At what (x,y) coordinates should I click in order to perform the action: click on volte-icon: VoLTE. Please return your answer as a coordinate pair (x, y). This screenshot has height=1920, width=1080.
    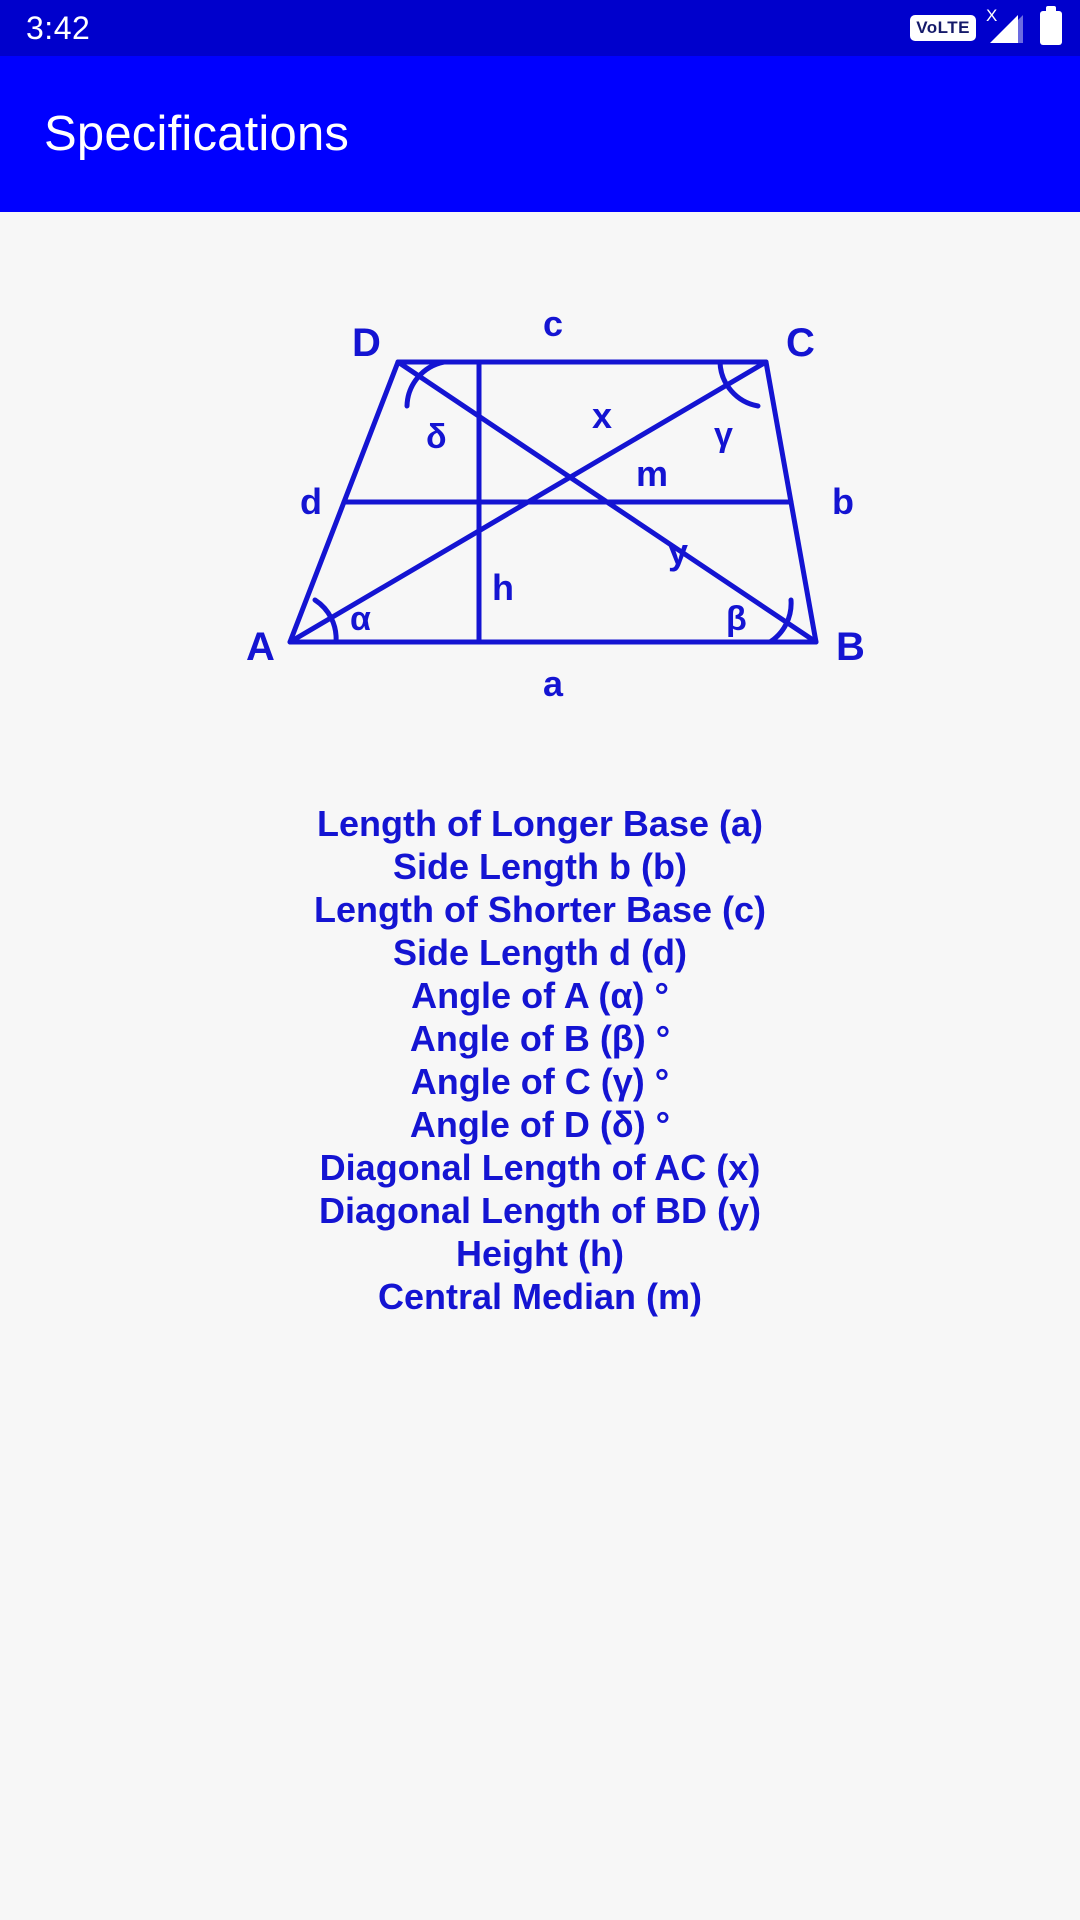
    Looking at the image, I should click on (943, 28).